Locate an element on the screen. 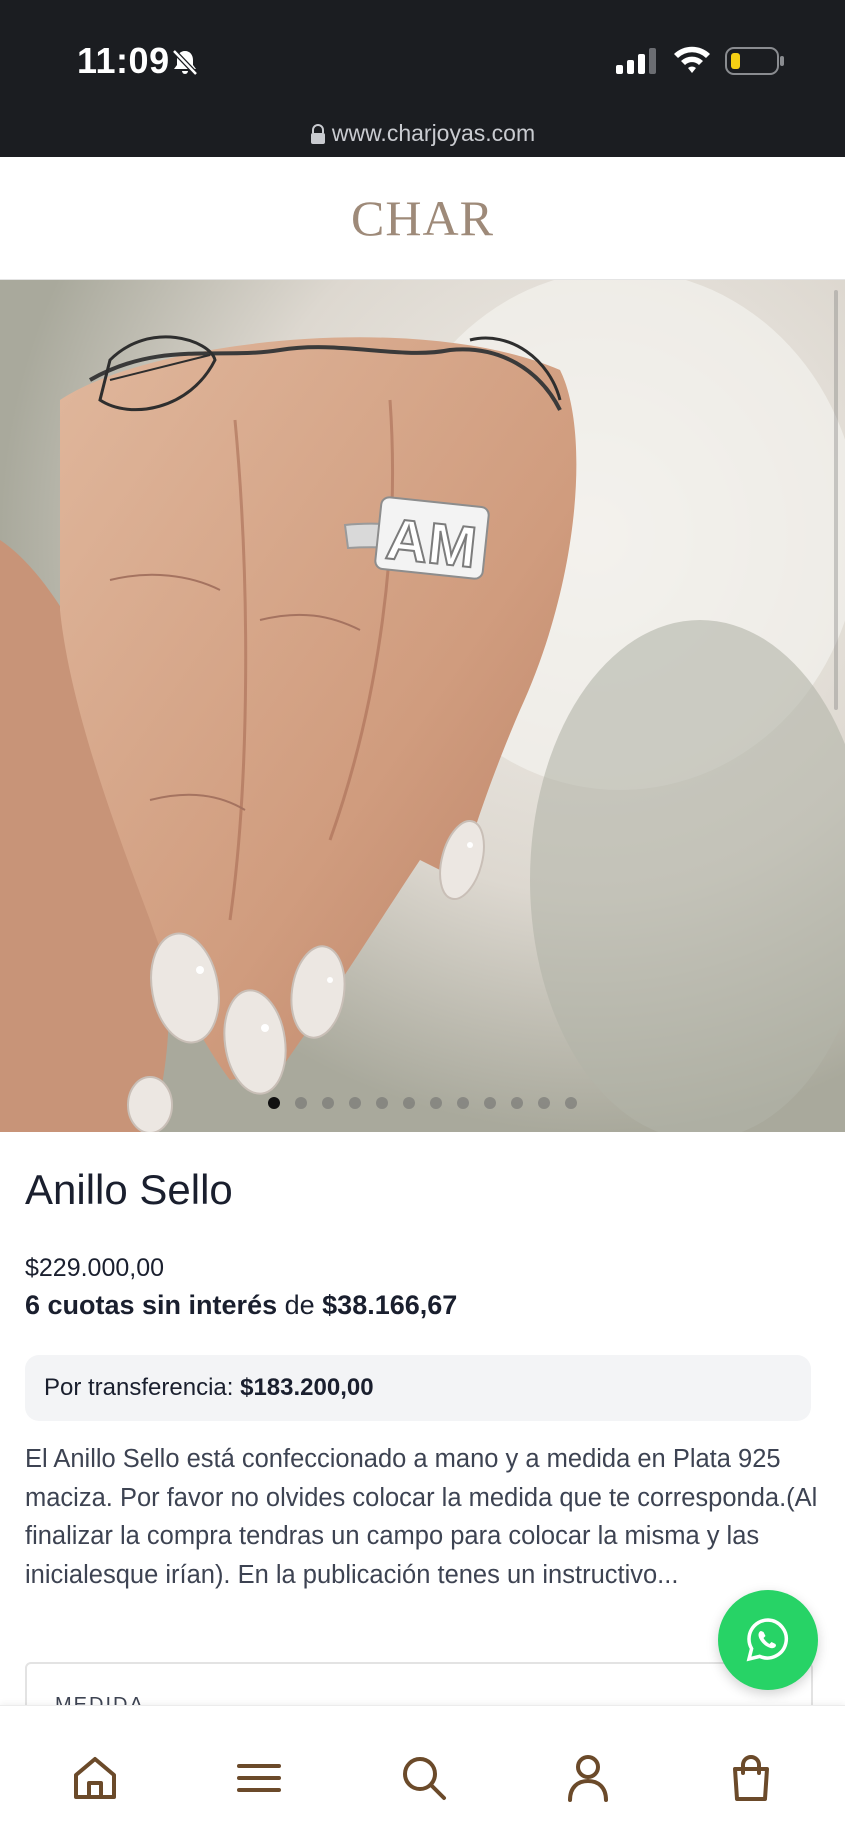 This screenshot has width=845, height=1836. status-time: 11:09 is located at coordinates (123, 60).